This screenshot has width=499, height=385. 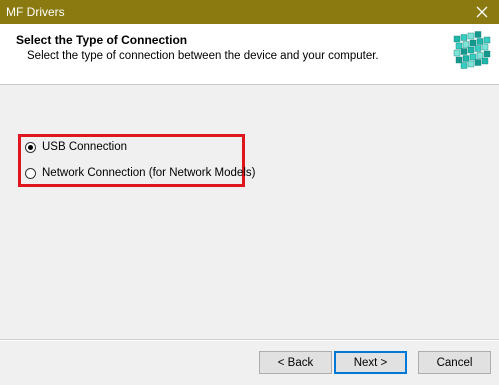 I want to click on close-icon, so click(x=482, y=12).